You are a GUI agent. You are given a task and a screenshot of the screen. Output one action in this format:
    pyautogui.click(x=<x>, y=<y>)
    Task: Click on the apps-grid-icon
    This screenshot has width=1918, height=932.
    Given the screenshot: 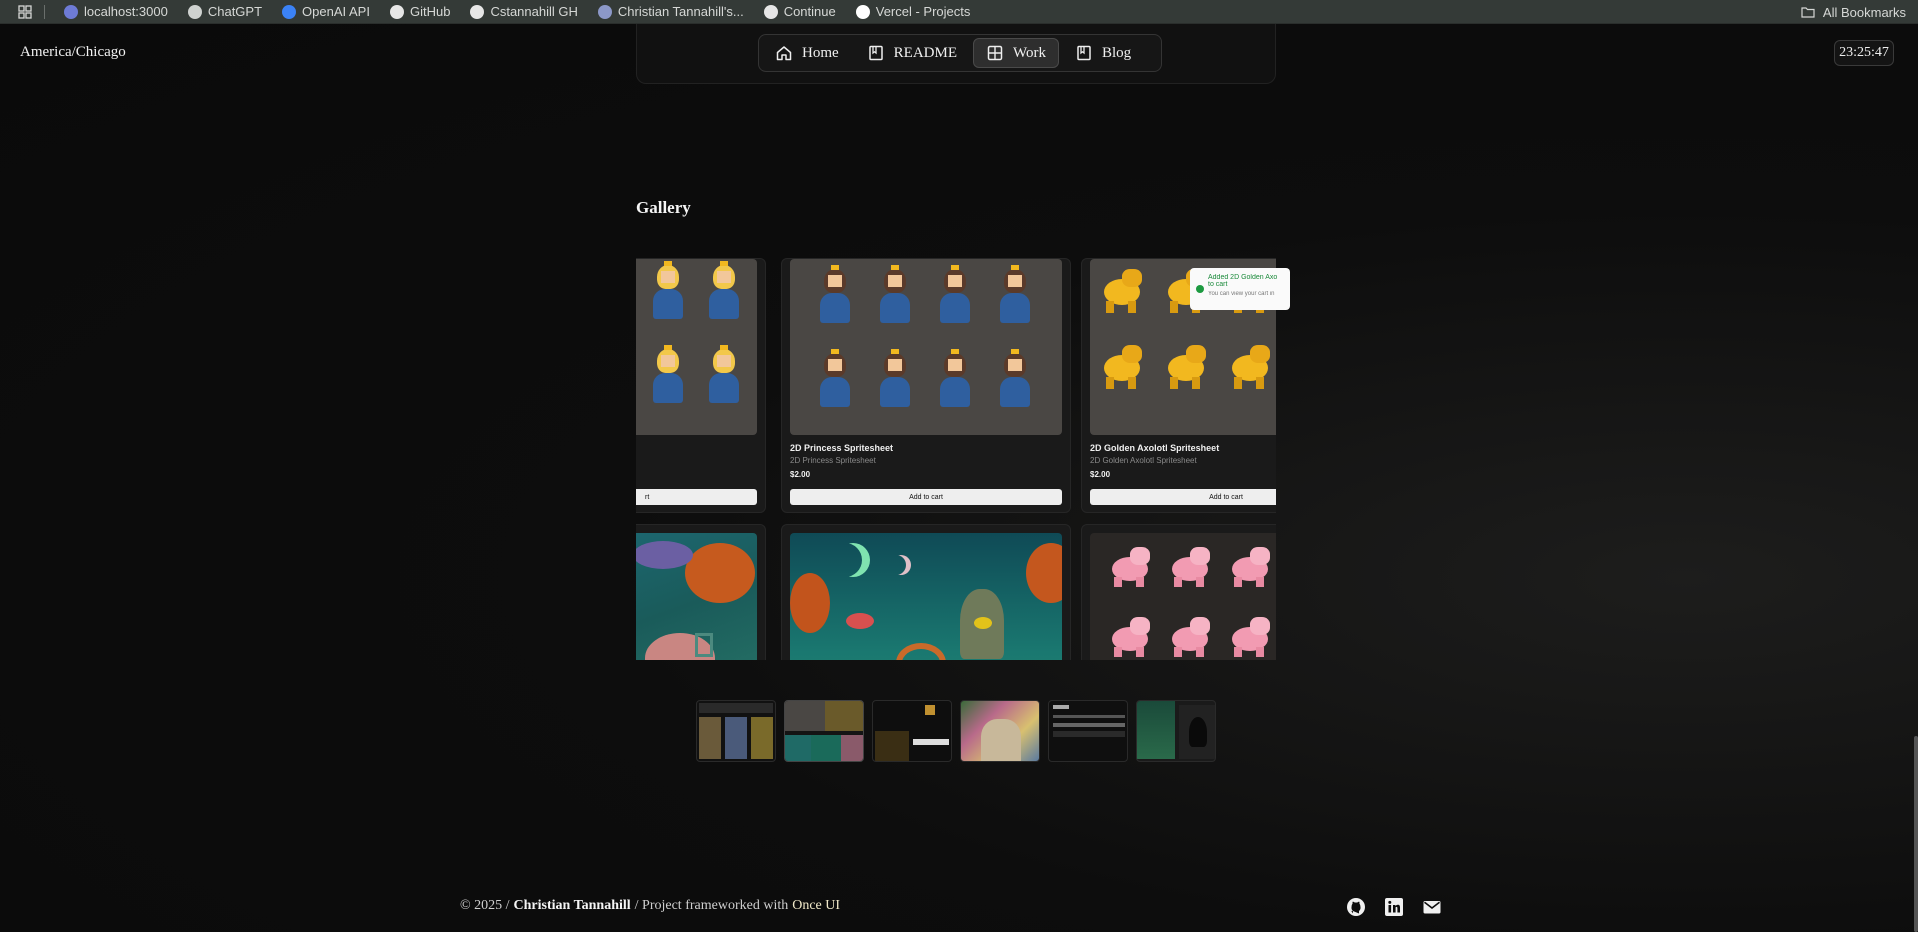 What is the action you would take?
    pyautogui.click(x=25, y=11)
    